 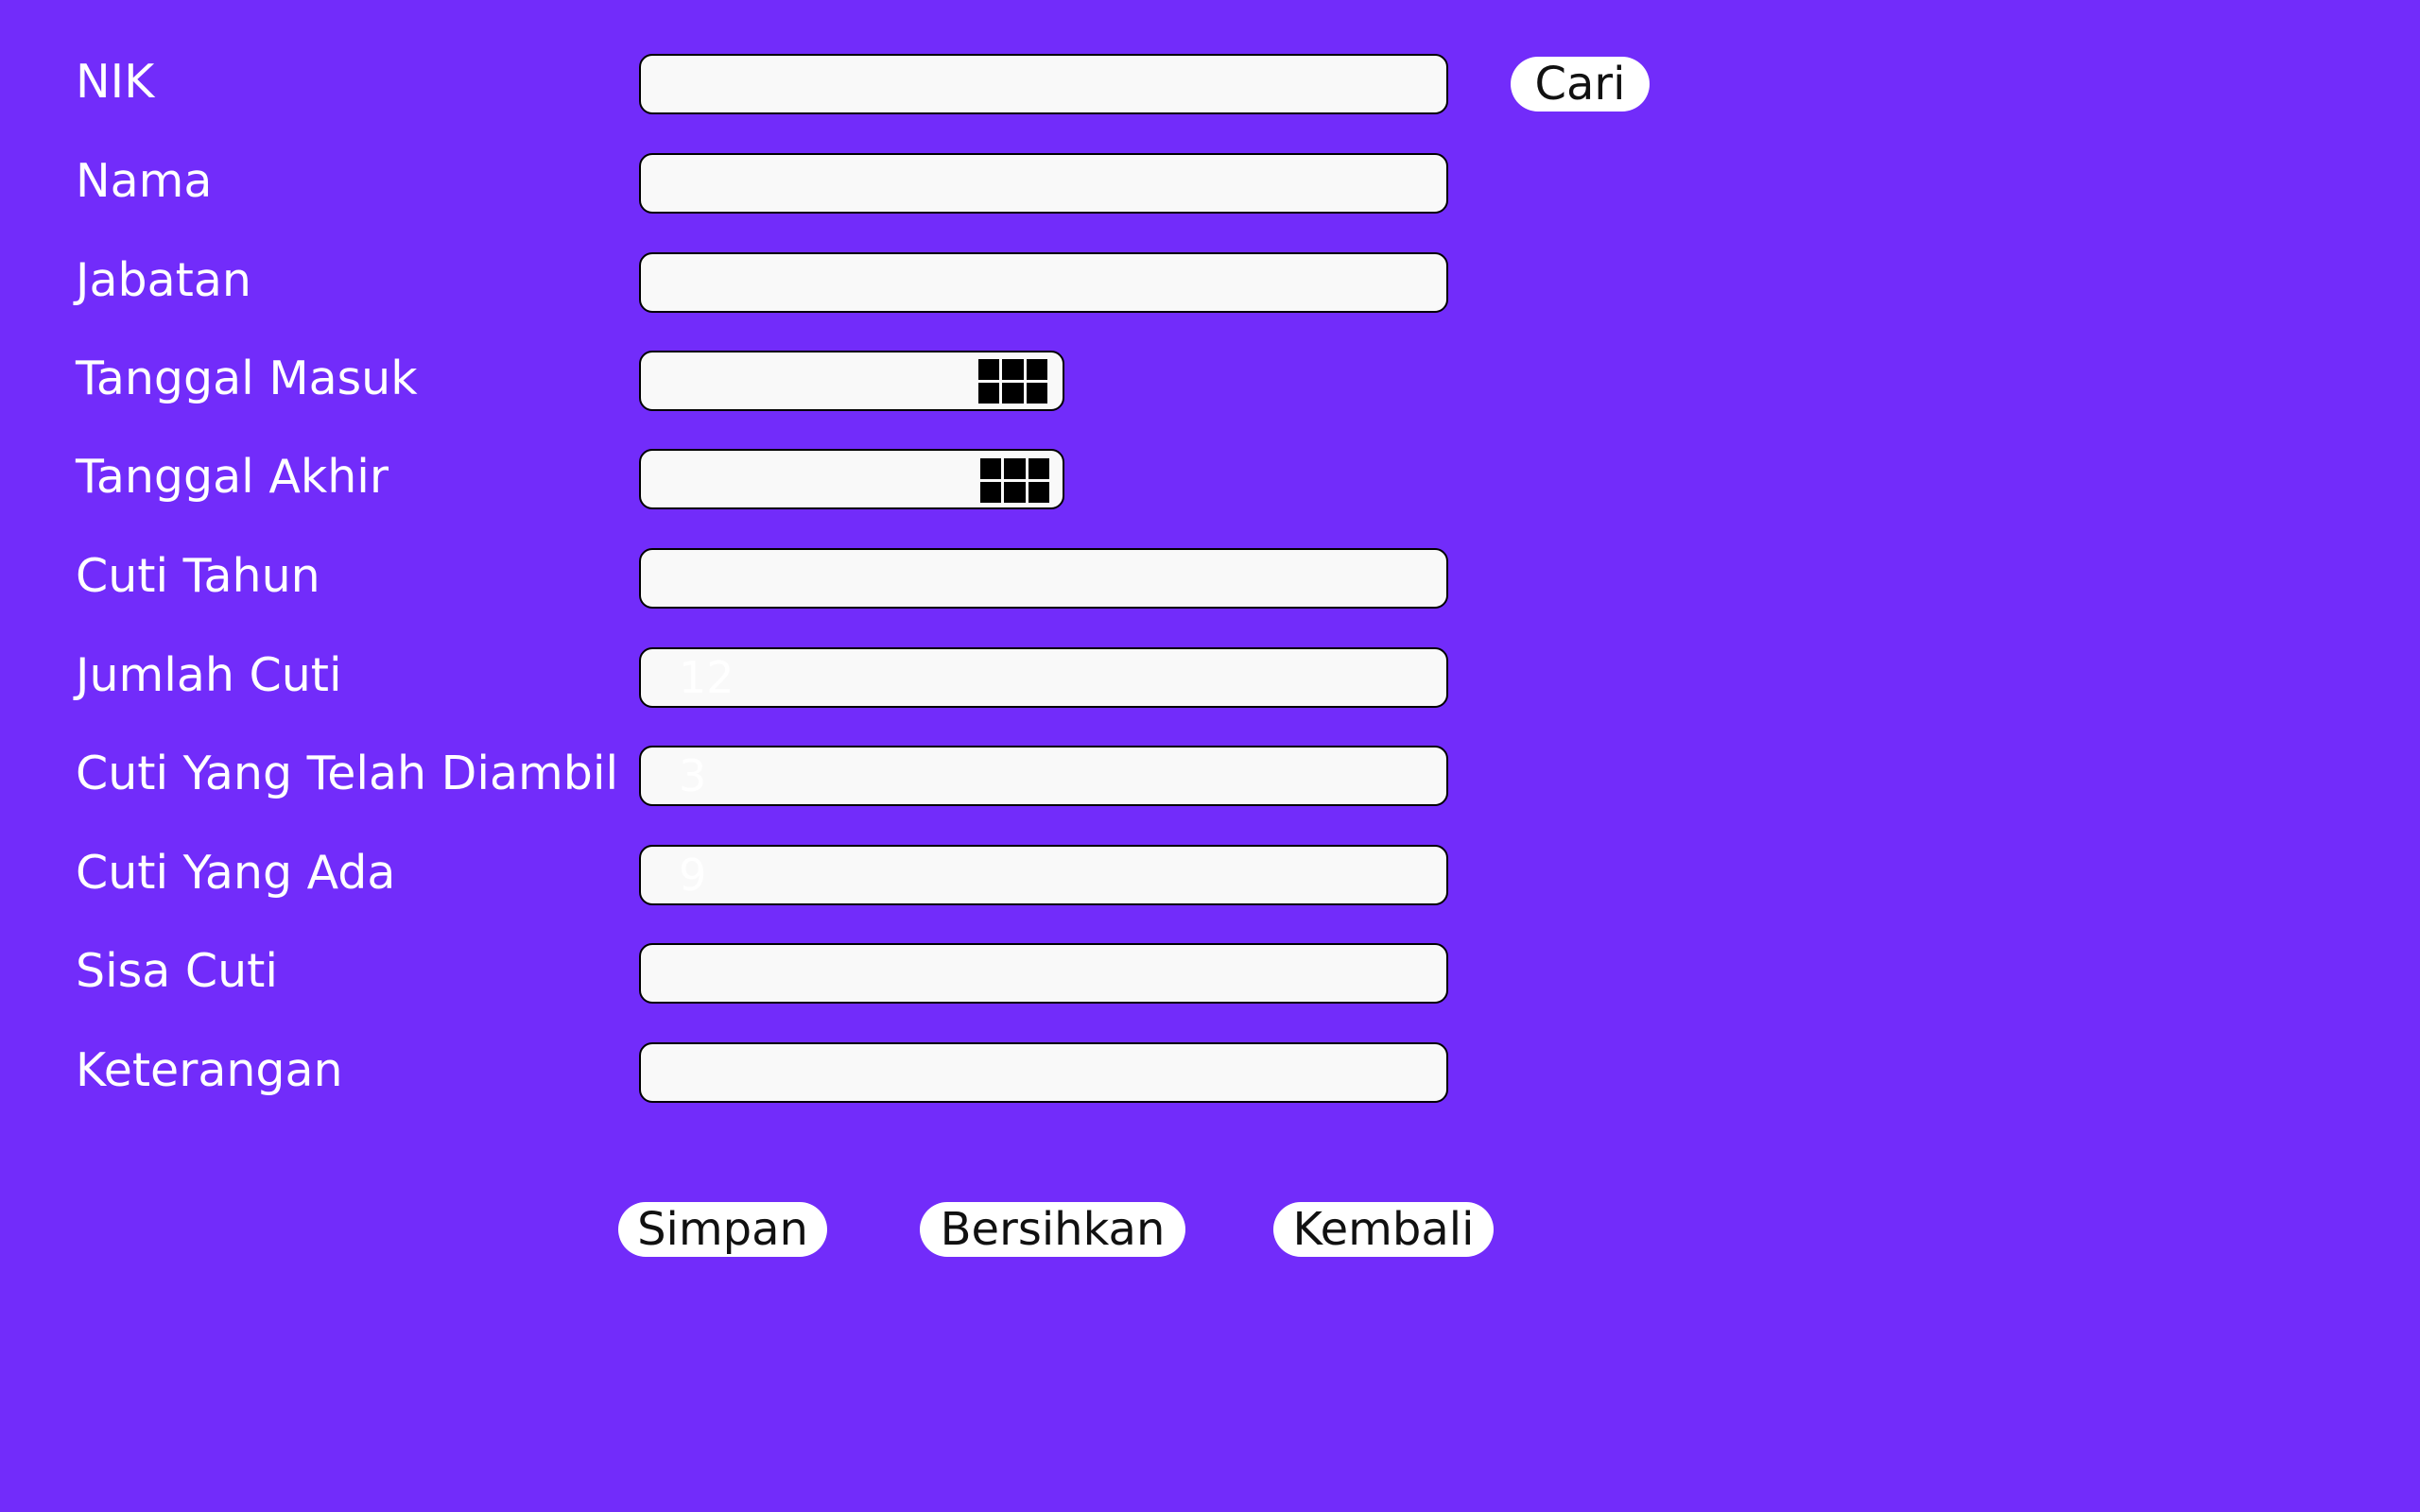 What do you see at coordinates (722, 1229) in the screenshot?
I see `save-button: Simpan` at bounding box center [722, 1229].